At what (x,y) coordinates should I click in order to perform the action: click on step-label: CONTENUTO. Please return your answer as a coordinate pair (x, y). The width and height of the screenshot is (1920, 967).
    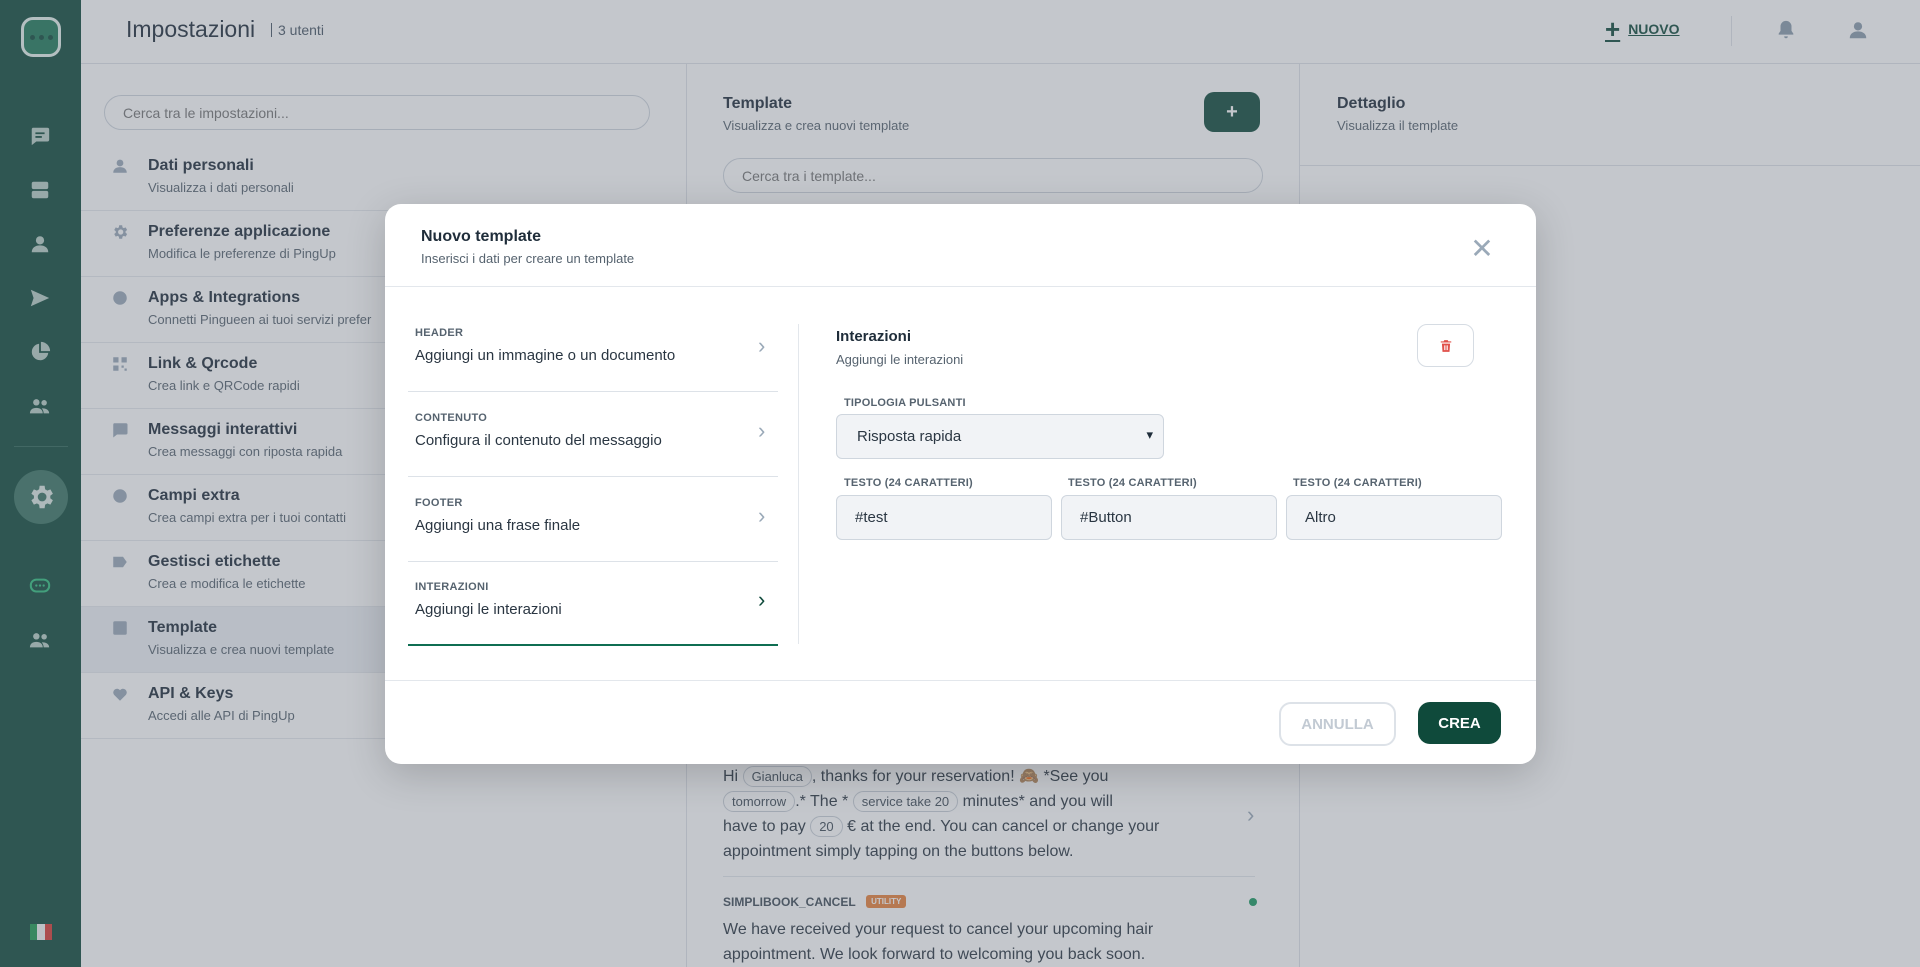
    Looking at the image, I should click on (451, 418).